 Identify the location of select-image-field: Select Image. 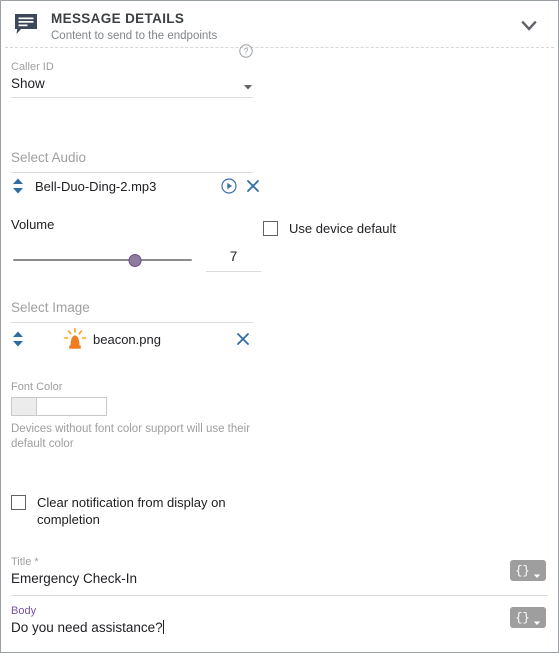
(132, 310).